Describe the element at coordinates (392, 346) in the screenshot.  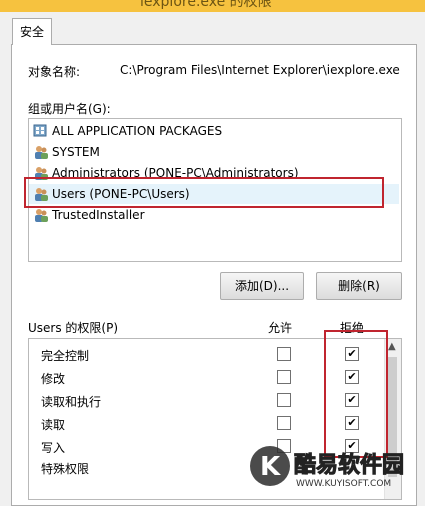
I see `scroll-up-icon: ▲` at that location.